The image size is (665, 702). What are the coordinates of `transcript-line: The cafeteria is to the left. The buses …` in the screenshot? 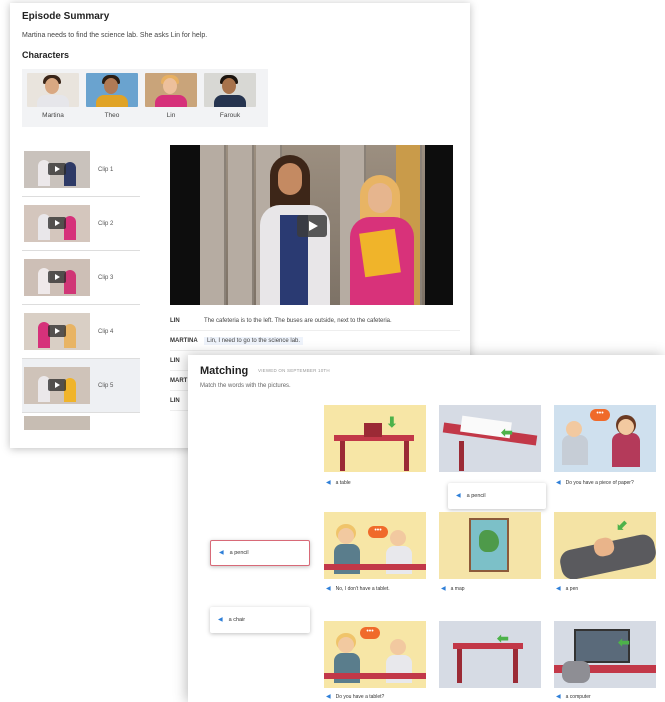 It's located at (298, 320).